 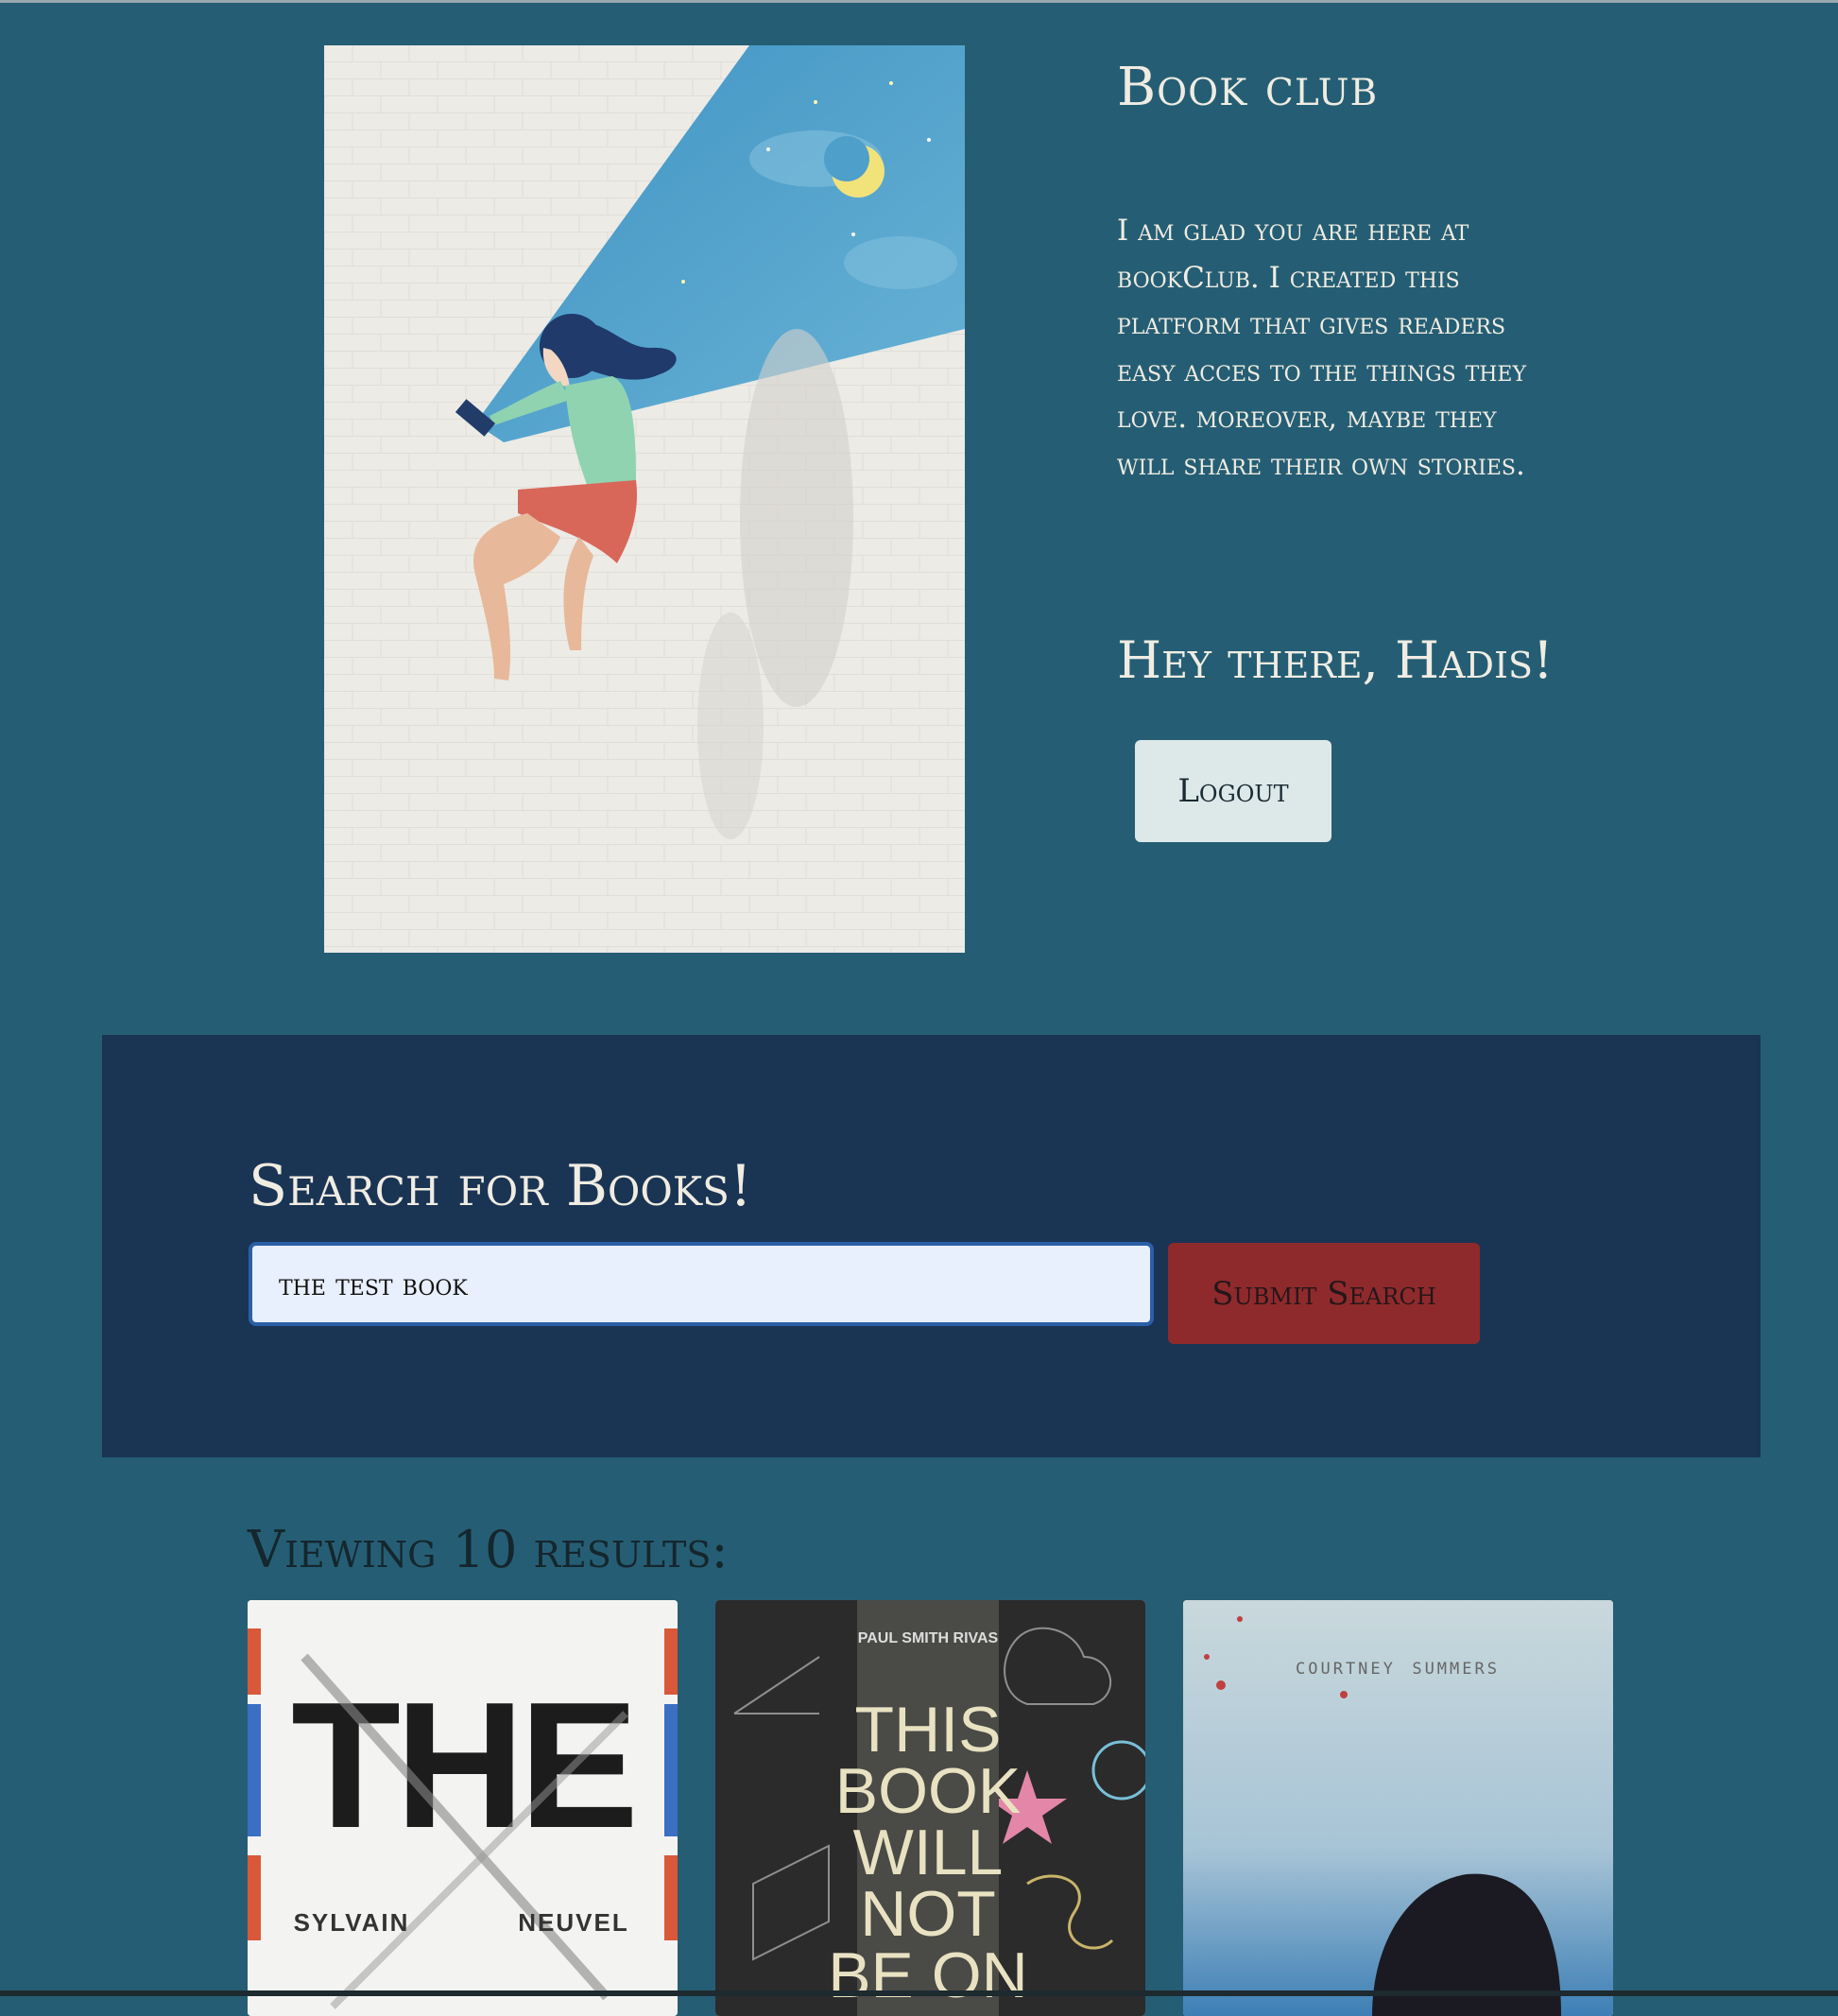 What do you see at coordinates (1335, 660) in the screenshot?
I see `user-greeting: Hey there, Hadis!` at bounding box center [1335, 660].